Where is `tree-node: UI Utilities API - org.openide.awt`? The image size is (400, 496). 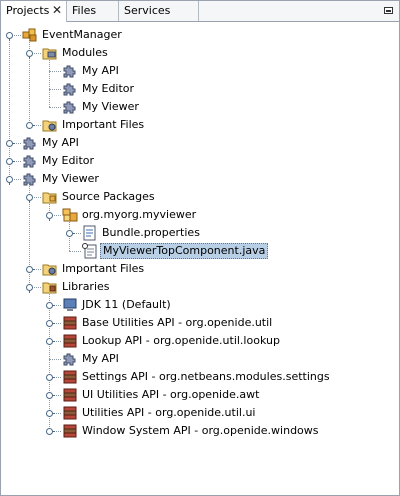
tree-node: UI Utilities API - org.openide.awt is located at coordinates (200, 395).